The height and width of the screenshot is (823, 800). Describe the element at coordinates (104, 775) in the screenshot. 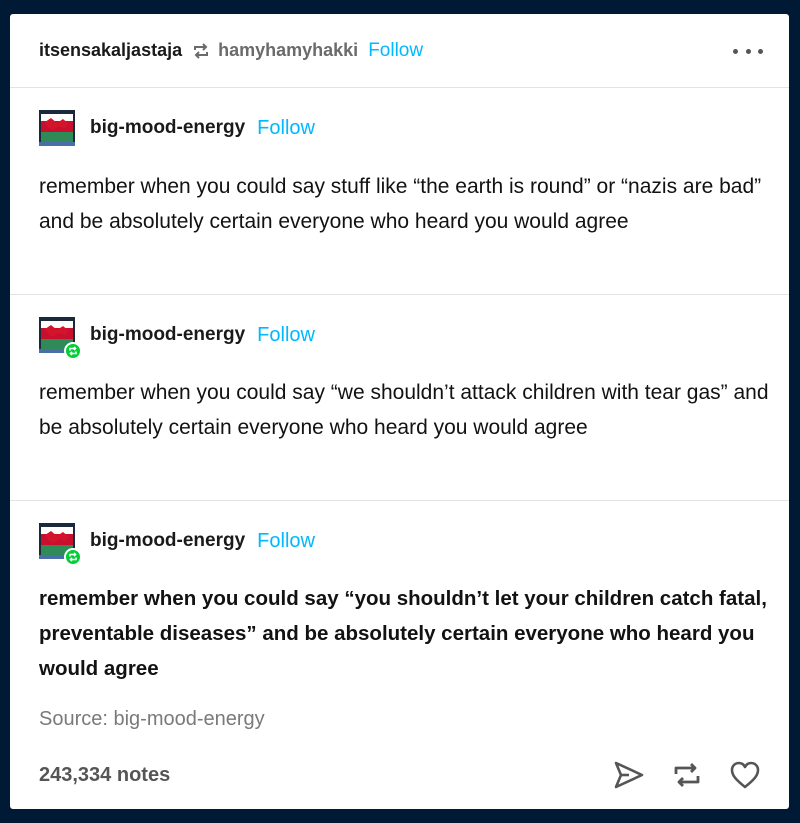

I see `notes-count: 243,334 notes` at that location.